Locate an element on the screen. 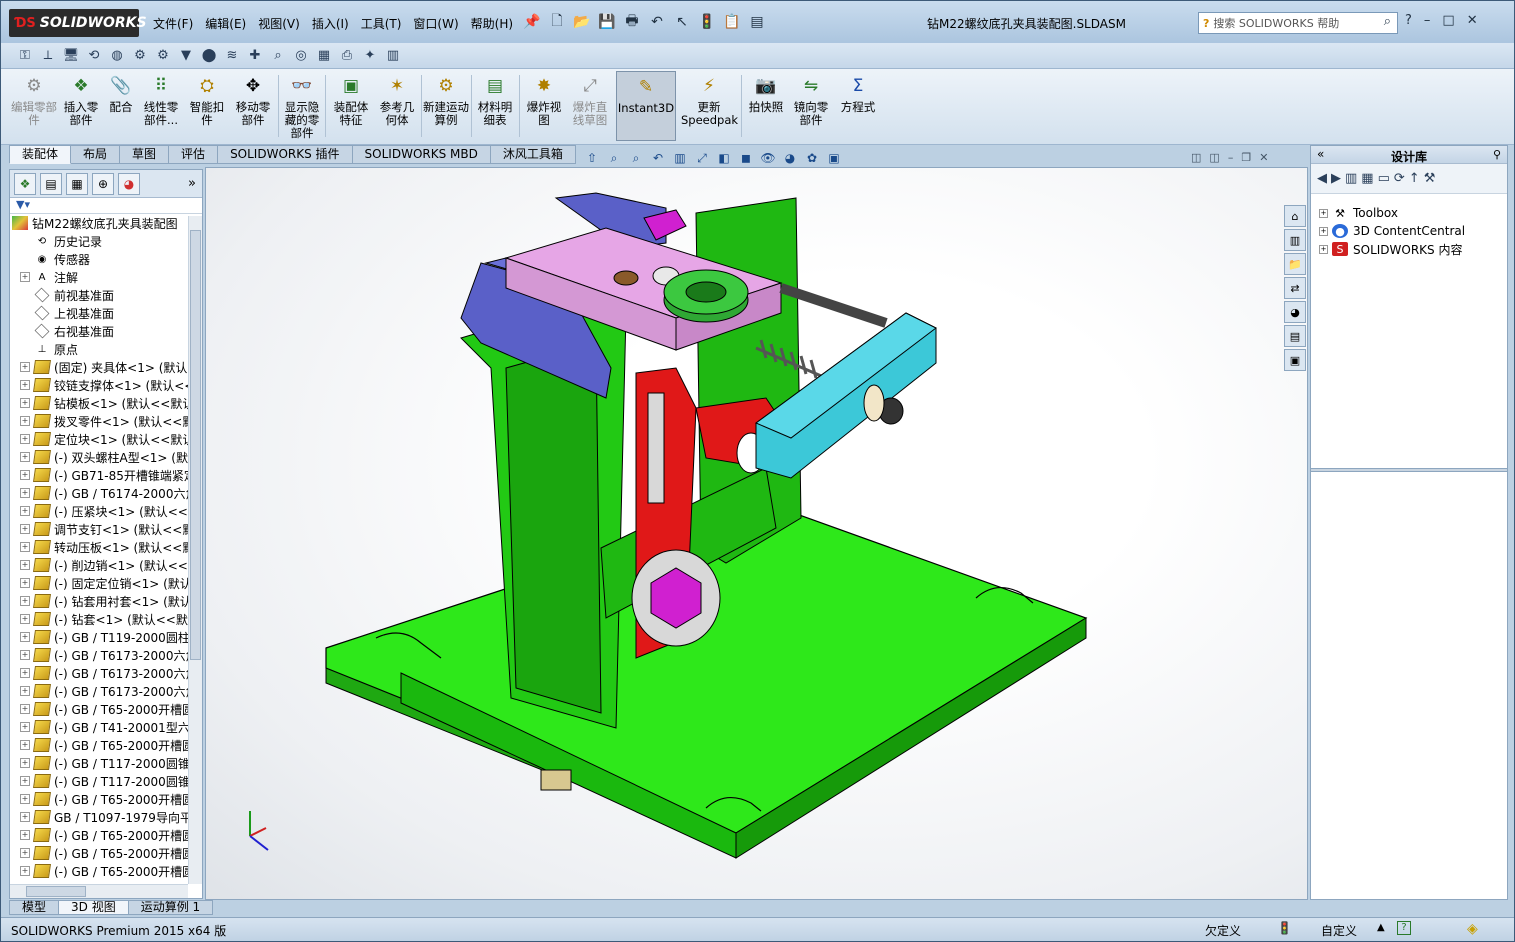 The height and width of the screenshot is (942, 1515). menu-view: 视图(V) is located at coordinates (279, 24).